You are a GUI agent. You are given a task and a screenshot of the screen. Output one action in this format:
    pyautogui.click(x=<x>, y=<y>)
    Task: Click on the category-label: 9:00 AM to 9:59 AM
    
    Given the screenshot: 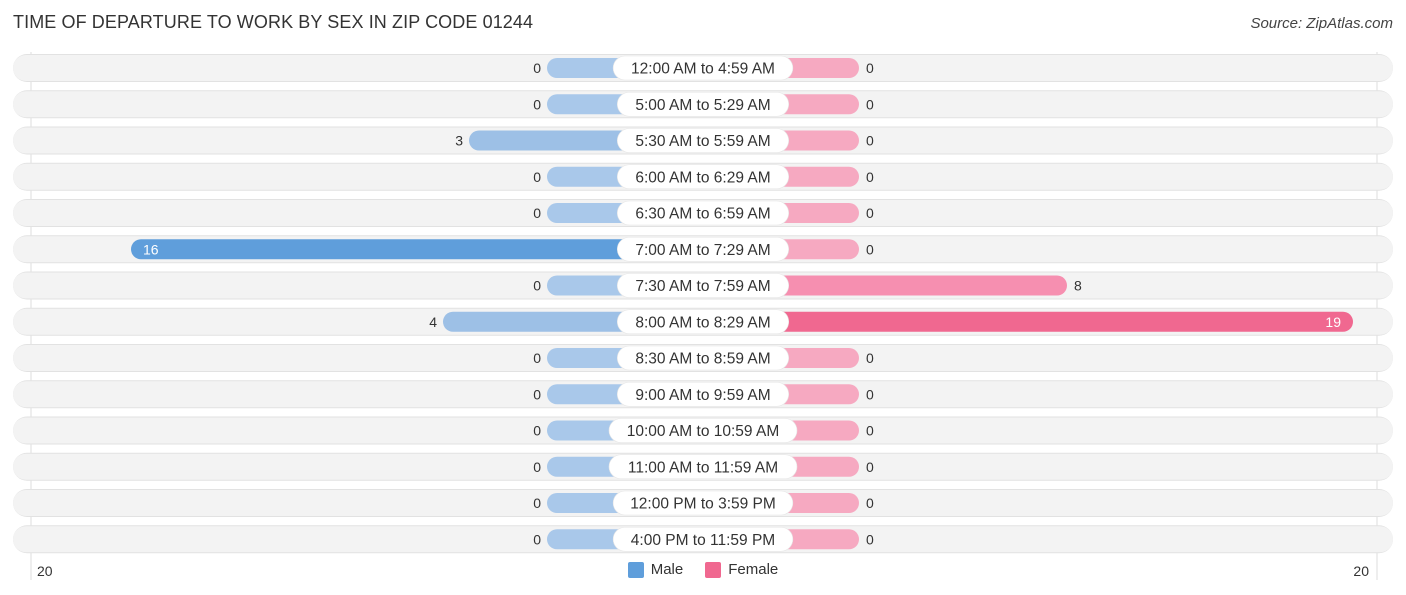 What is the action you would take?
    pyautogui.click(x=702, y=395)
    